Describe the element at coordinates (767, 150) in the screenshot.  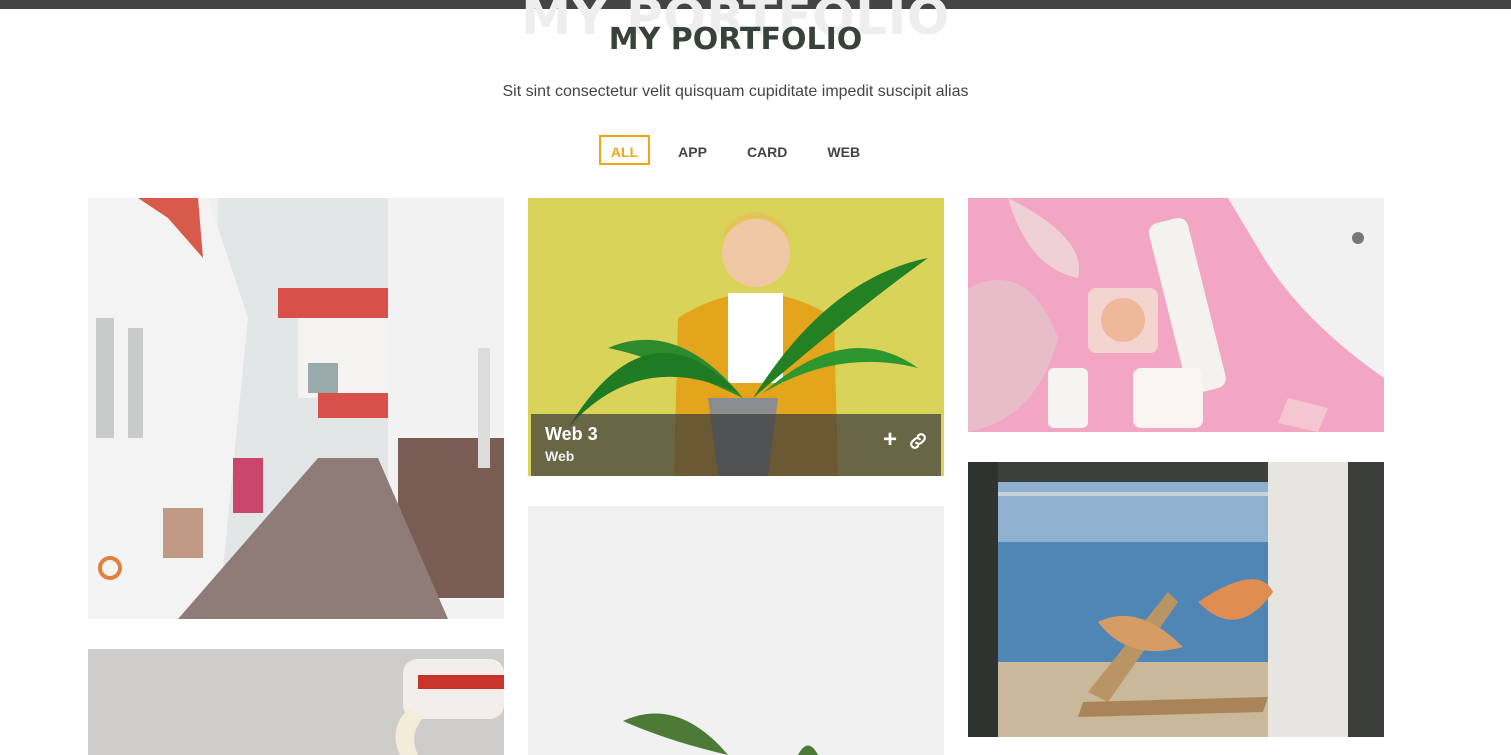
I see `filter-card: CARD` at that location.